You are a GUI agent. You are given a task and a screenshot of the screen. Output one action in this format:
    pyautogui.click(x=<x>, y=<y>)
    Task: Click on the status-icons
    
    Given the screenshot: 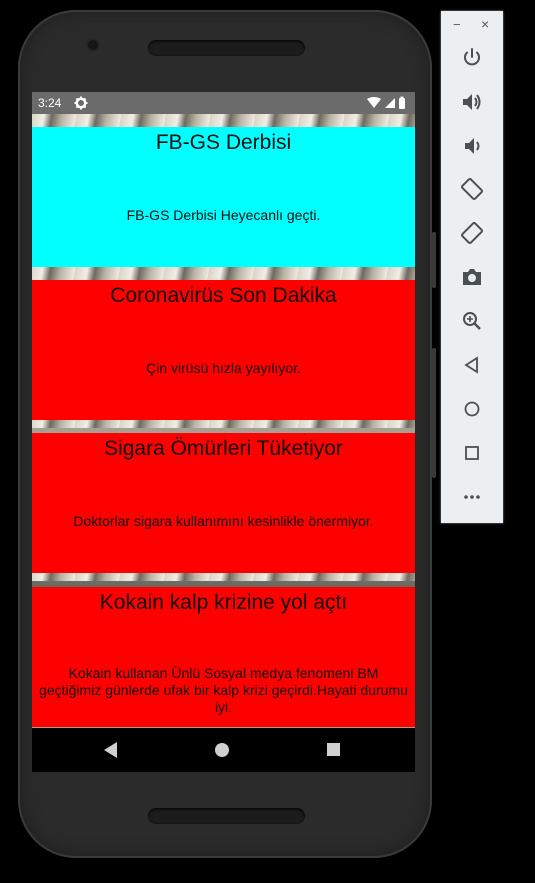 What is the action you would take?
    pyautogui.click(x=386, y=102)
    